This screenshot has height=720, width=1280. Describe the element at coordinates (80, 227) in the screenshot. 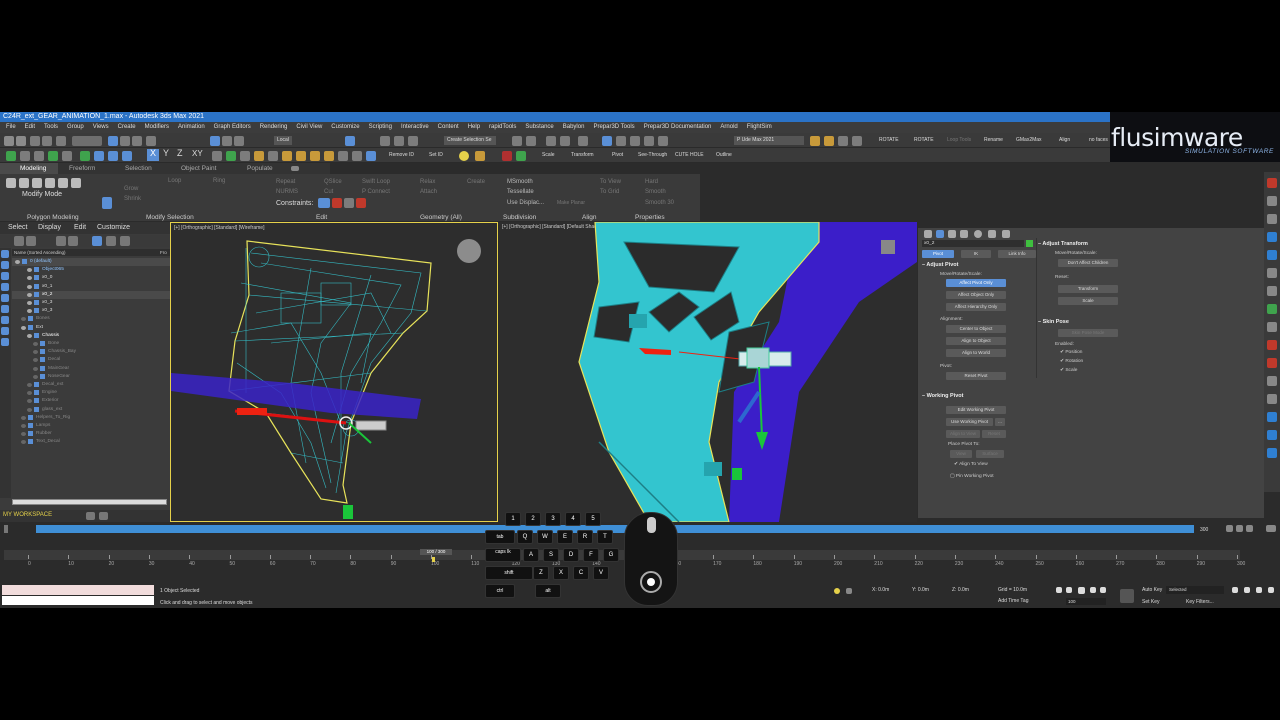

I see `scene-tab-edit: Edit` at that location.